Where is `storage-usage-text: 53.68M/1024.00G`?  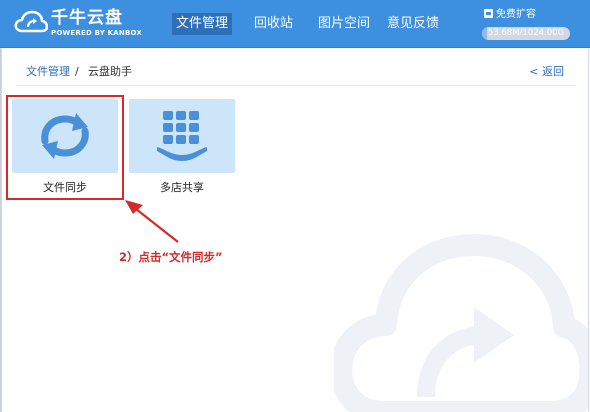
storage-usage-text: 53.68M/1024.00G is located at coordinates (526, 33).